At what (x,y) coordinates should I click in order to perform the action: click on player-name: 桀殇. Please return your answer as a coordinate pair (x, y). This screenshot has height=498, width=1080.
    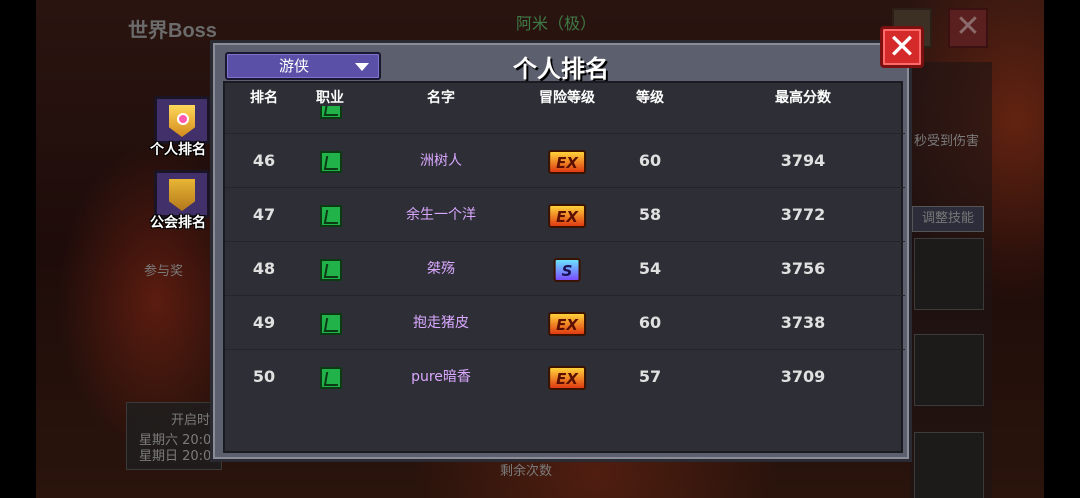
    Looking at the image, I should click on (441, 269).